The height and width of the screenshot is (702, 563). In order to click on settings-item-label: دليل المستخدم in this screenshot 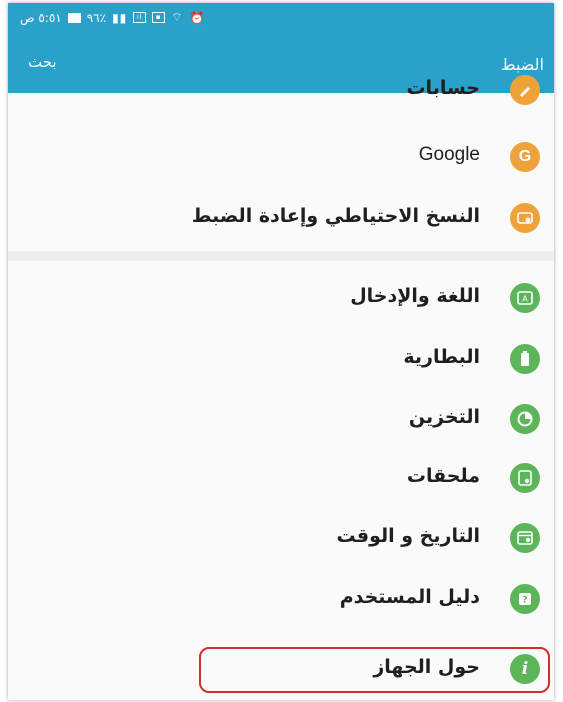, I will do `click(409, 597)`.